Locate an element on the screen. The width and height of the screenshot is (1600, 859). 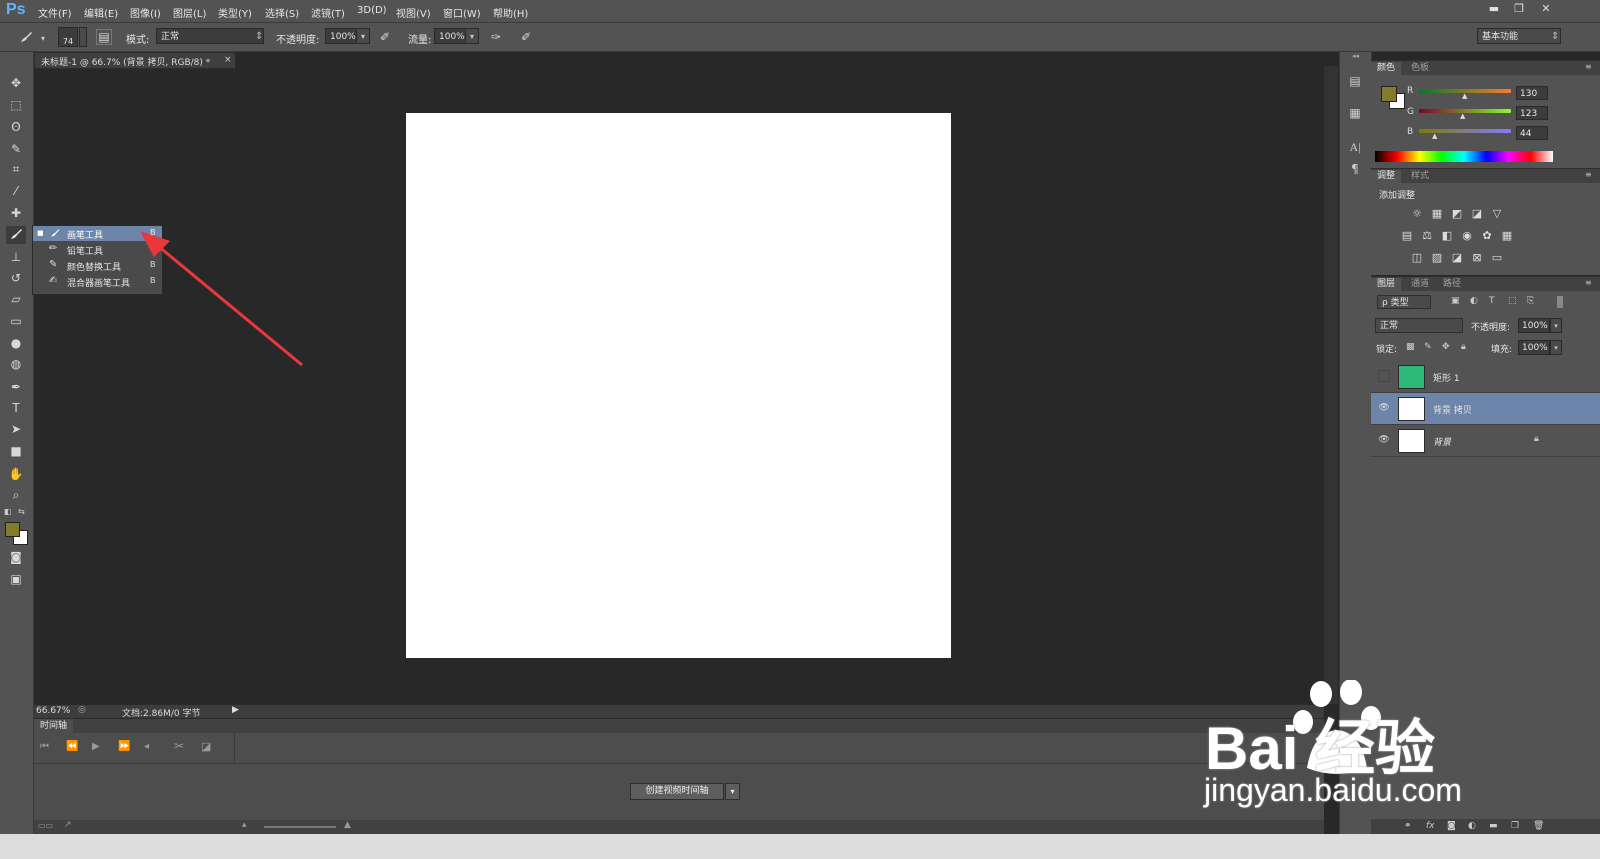
brightness-contrast-icon: ☼ is located at coordinates (1417, 214).